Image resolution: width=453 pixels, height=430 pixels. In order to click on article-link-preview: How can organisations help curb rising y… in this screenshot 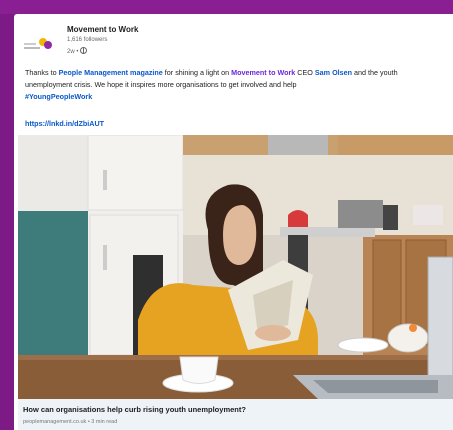, I will do `click(235, 414)`.